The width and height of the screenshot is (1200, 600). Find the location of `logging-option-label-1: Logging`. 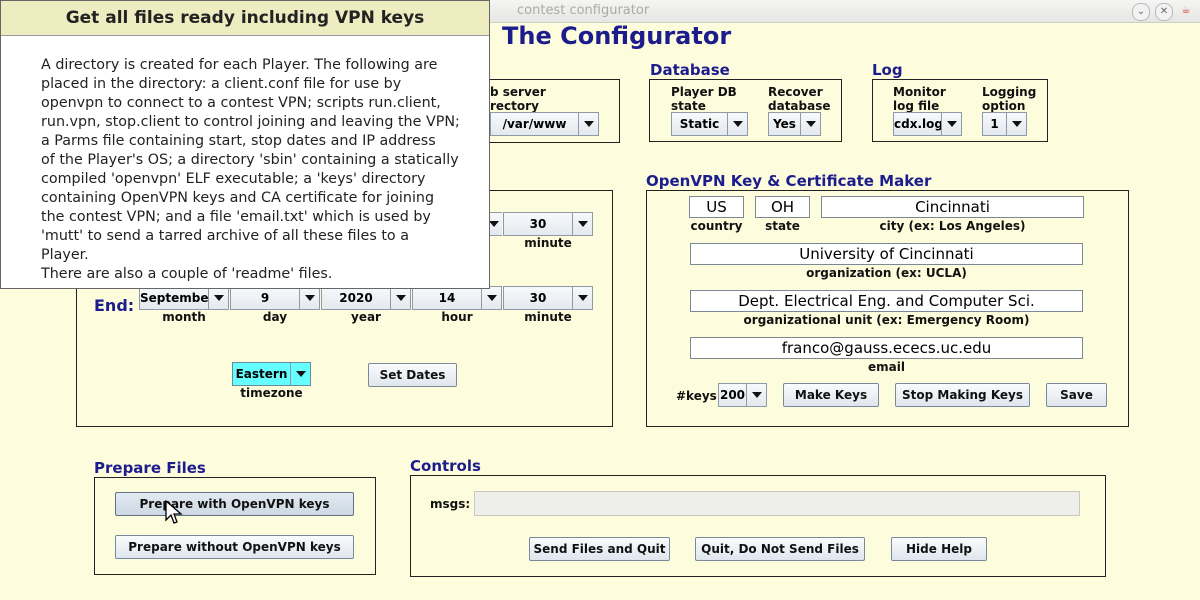

logging-option-label-1: Logging is located at coordinates (1009, 92).